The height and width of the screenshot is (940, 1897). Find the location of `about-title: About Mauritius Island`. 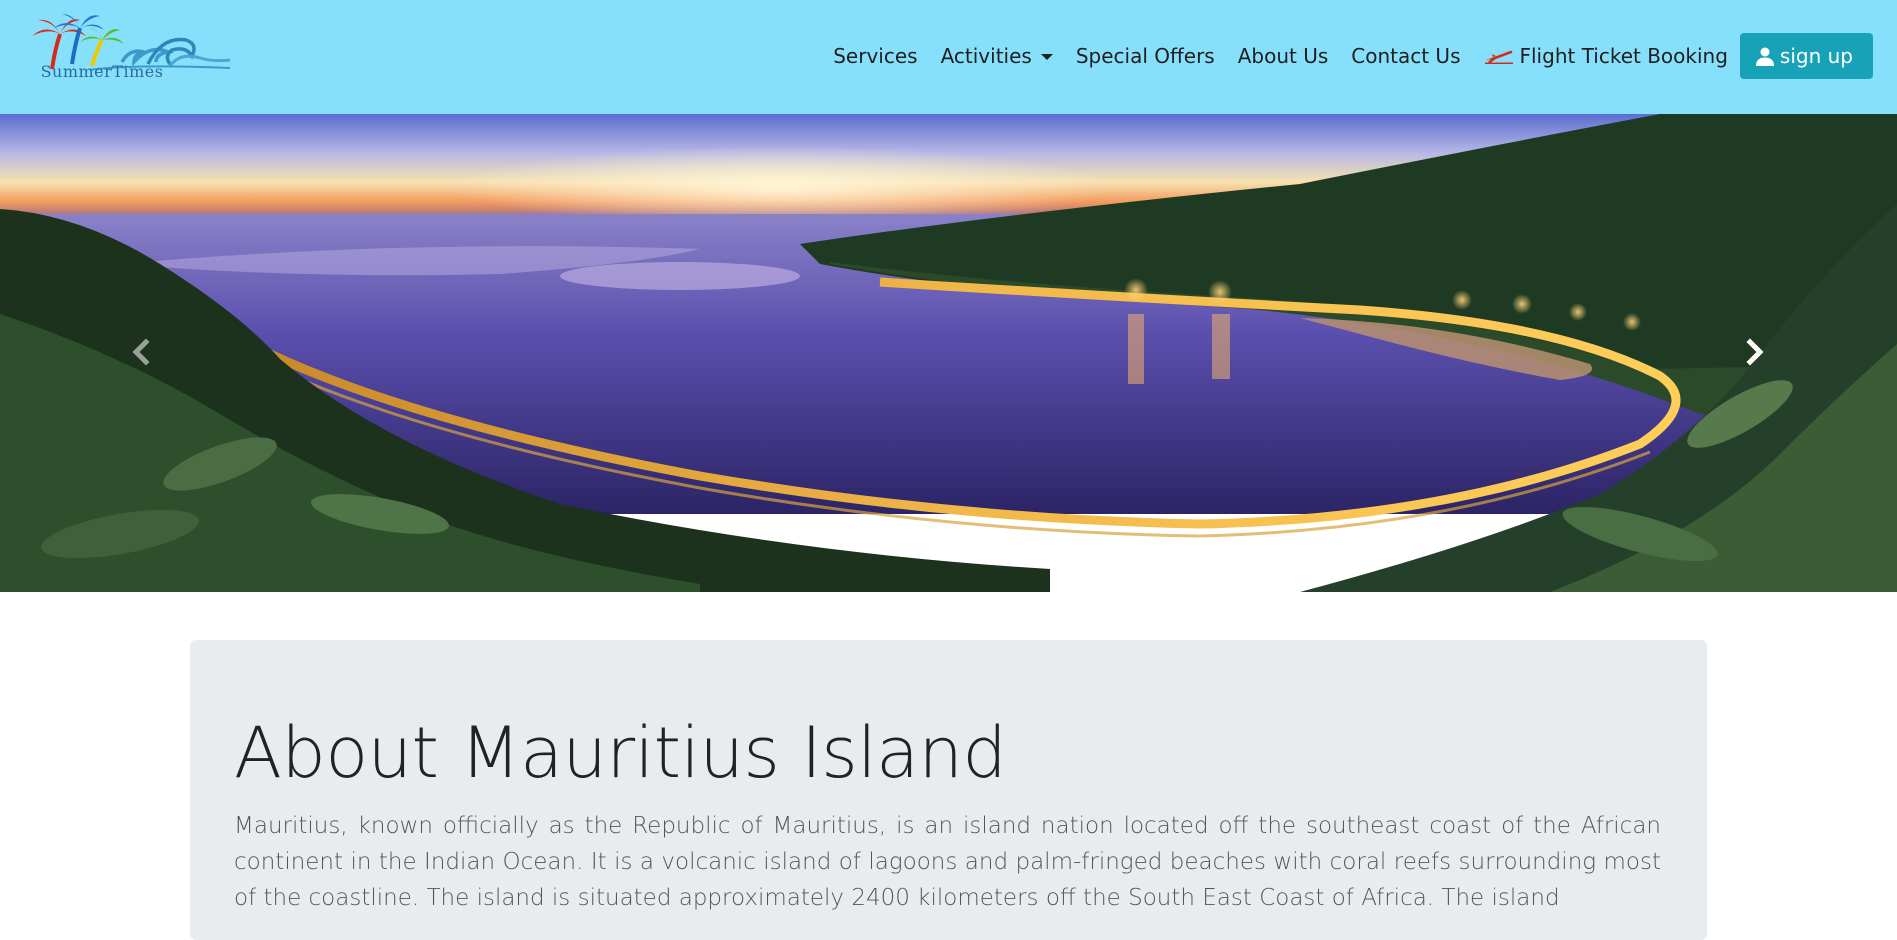

about-title: About Mauritius Island is located at coordinates (620, 753).